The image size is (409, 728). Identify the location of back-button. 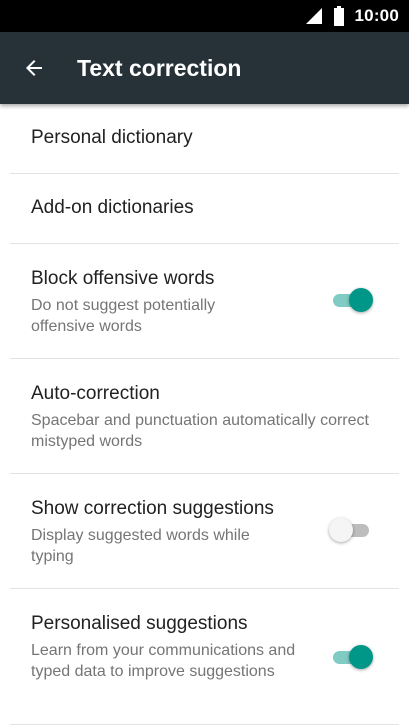
(34, 68).